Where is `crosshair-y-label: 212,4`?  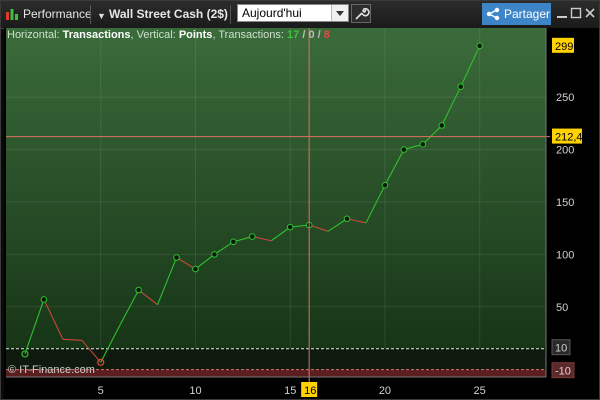 crosshair-y-label: 212,4 is located at coordinates (567, 136).